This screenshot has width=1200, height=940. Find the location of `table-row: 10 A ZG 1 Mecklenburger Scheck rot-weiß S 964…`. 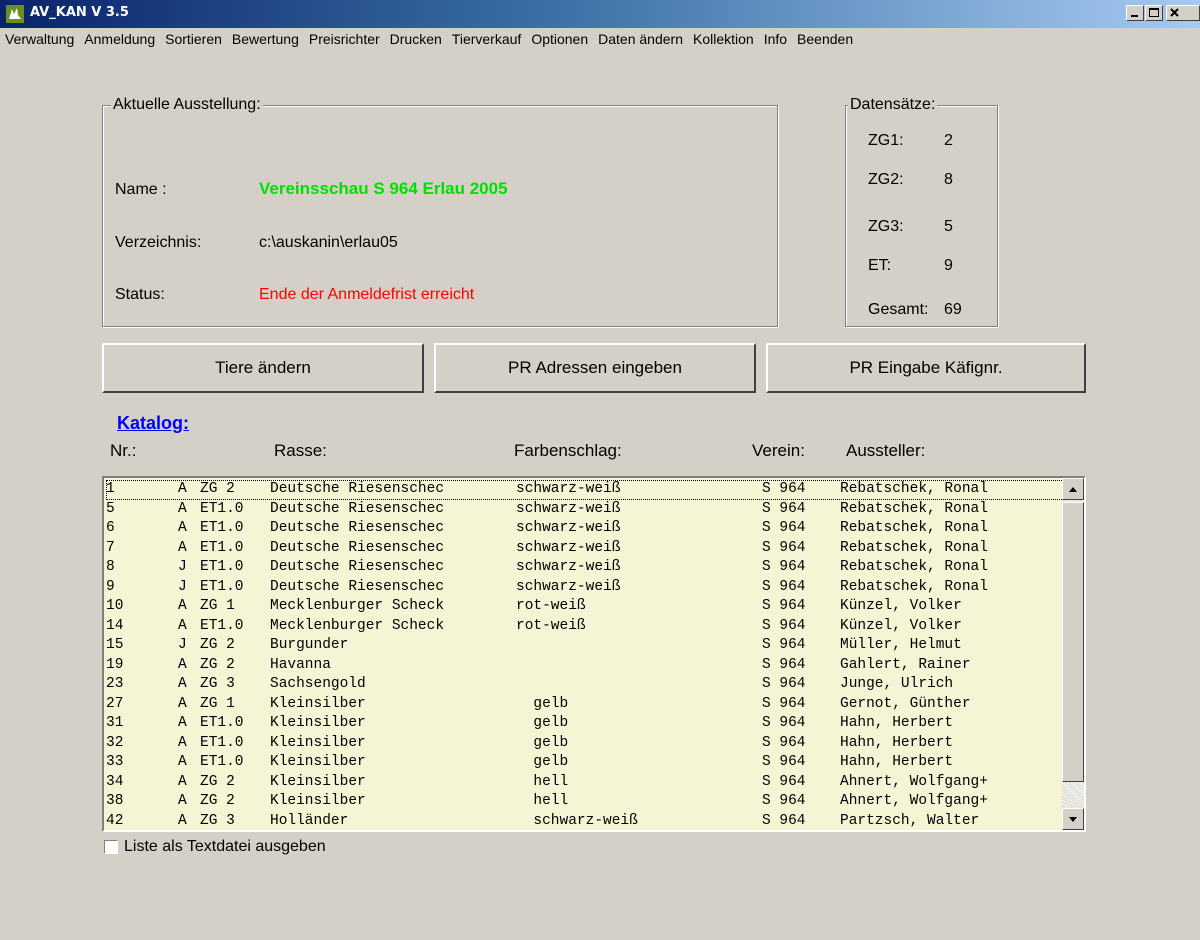

table-row: 10 A ZG 1 Mecklenburger Scheck rot-weiß S 964… is located at coordinates (585, 607).